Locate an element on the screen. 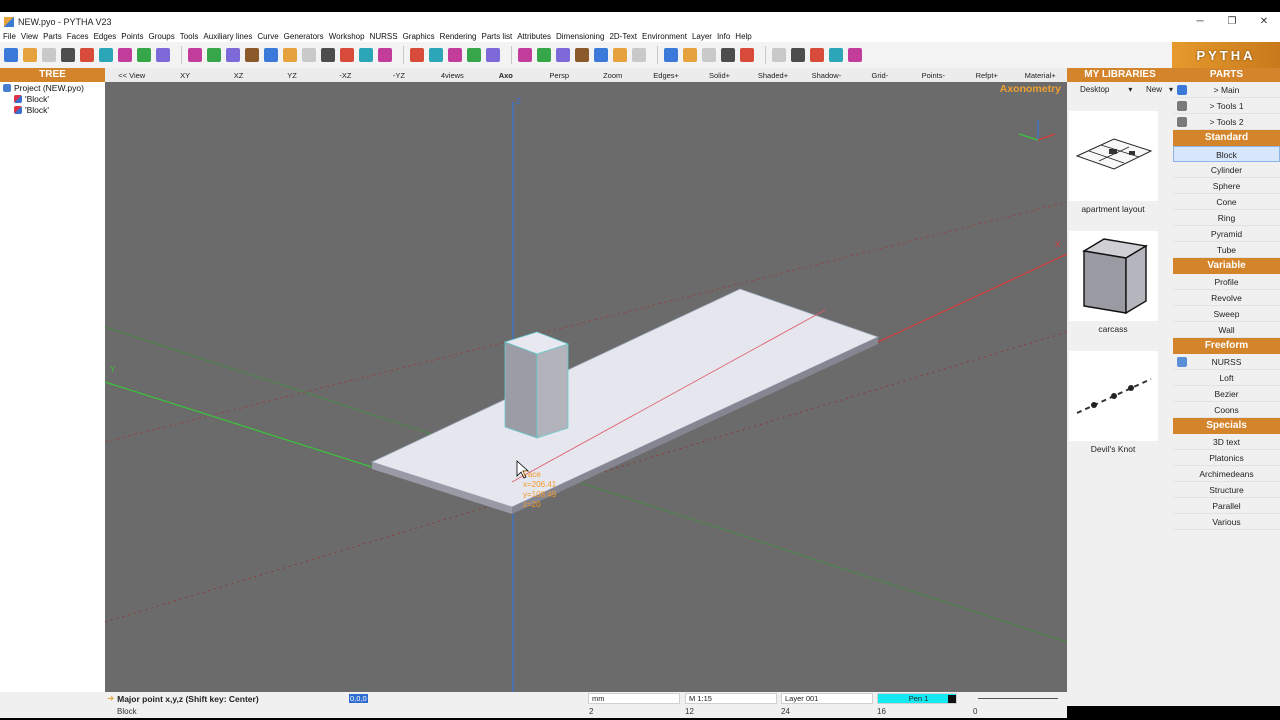 The image size is (1280, 720). view-button-yz: -YZ is located at coordinates (398, 75).